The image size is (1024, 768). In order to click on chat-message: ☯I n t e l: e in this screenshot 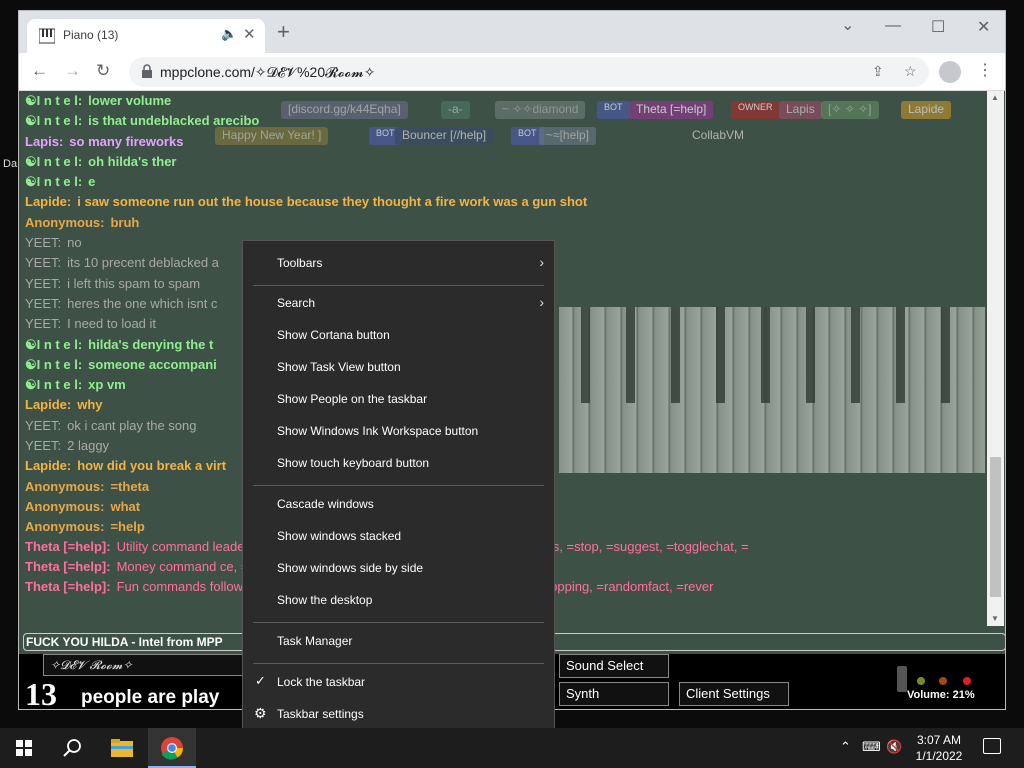, I will do `click(505, 182)`.